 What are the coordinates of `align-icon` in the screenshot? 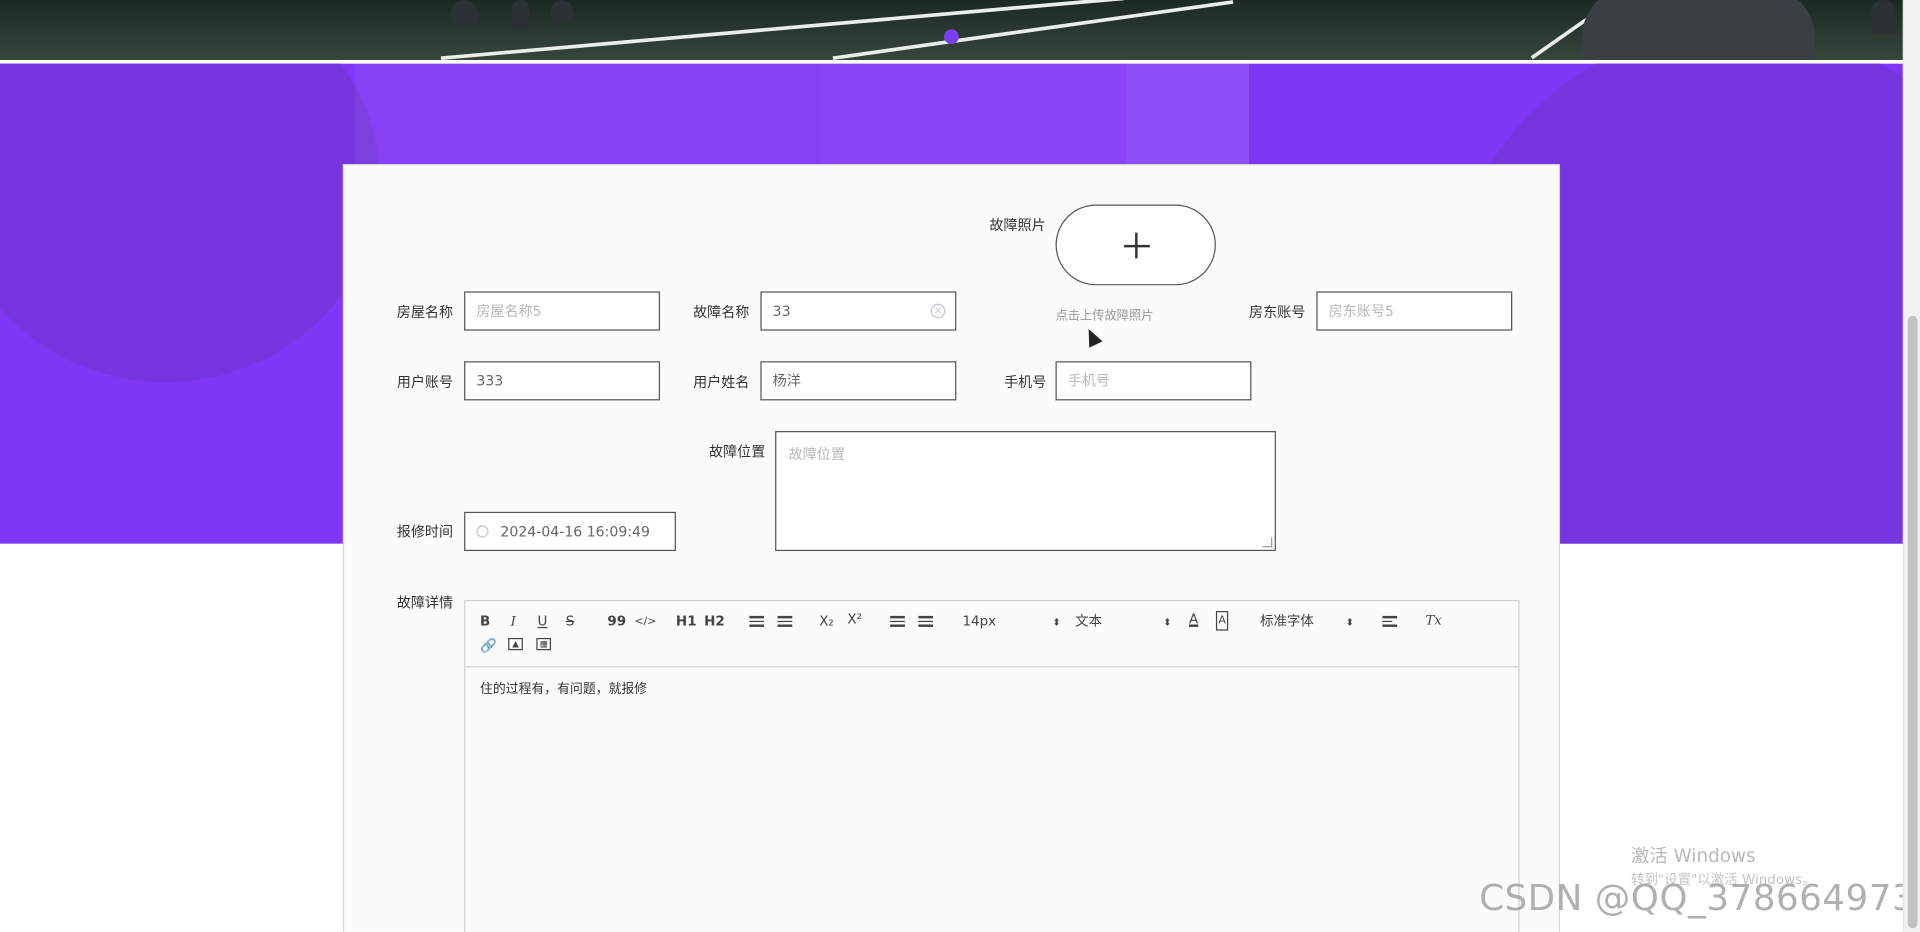 It's located at (1390, 620).